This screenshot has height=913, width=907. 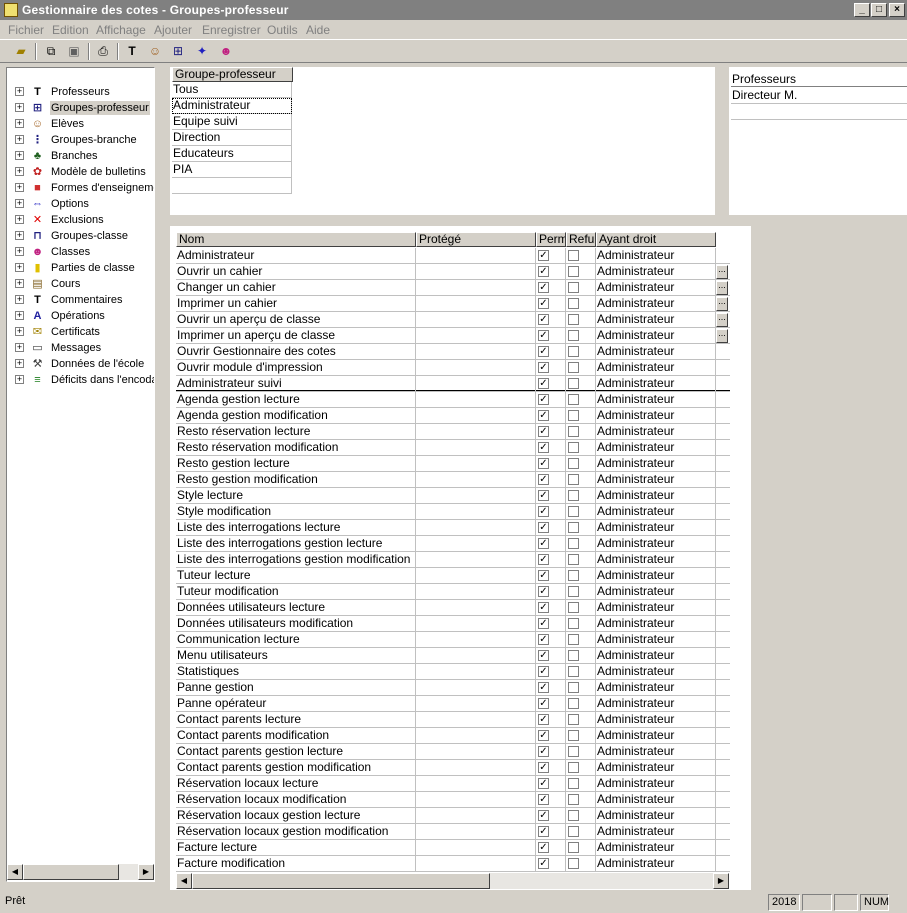 What do you see at coordinates (453, 400) in the screenshot?
I see `table-row: Agenda gestion lecture ✓ Administrateur` at bounding box center [453, 400].